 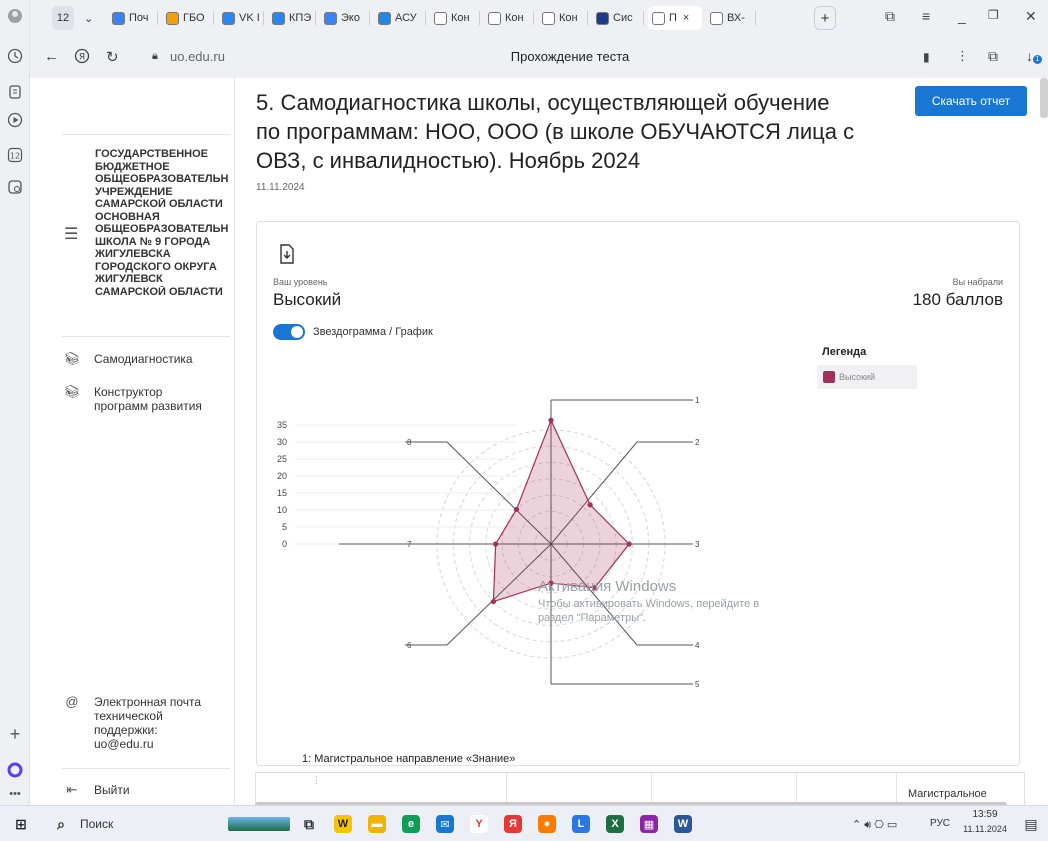 I want to click on minimize-icon: _, so click(x=962, y=16).